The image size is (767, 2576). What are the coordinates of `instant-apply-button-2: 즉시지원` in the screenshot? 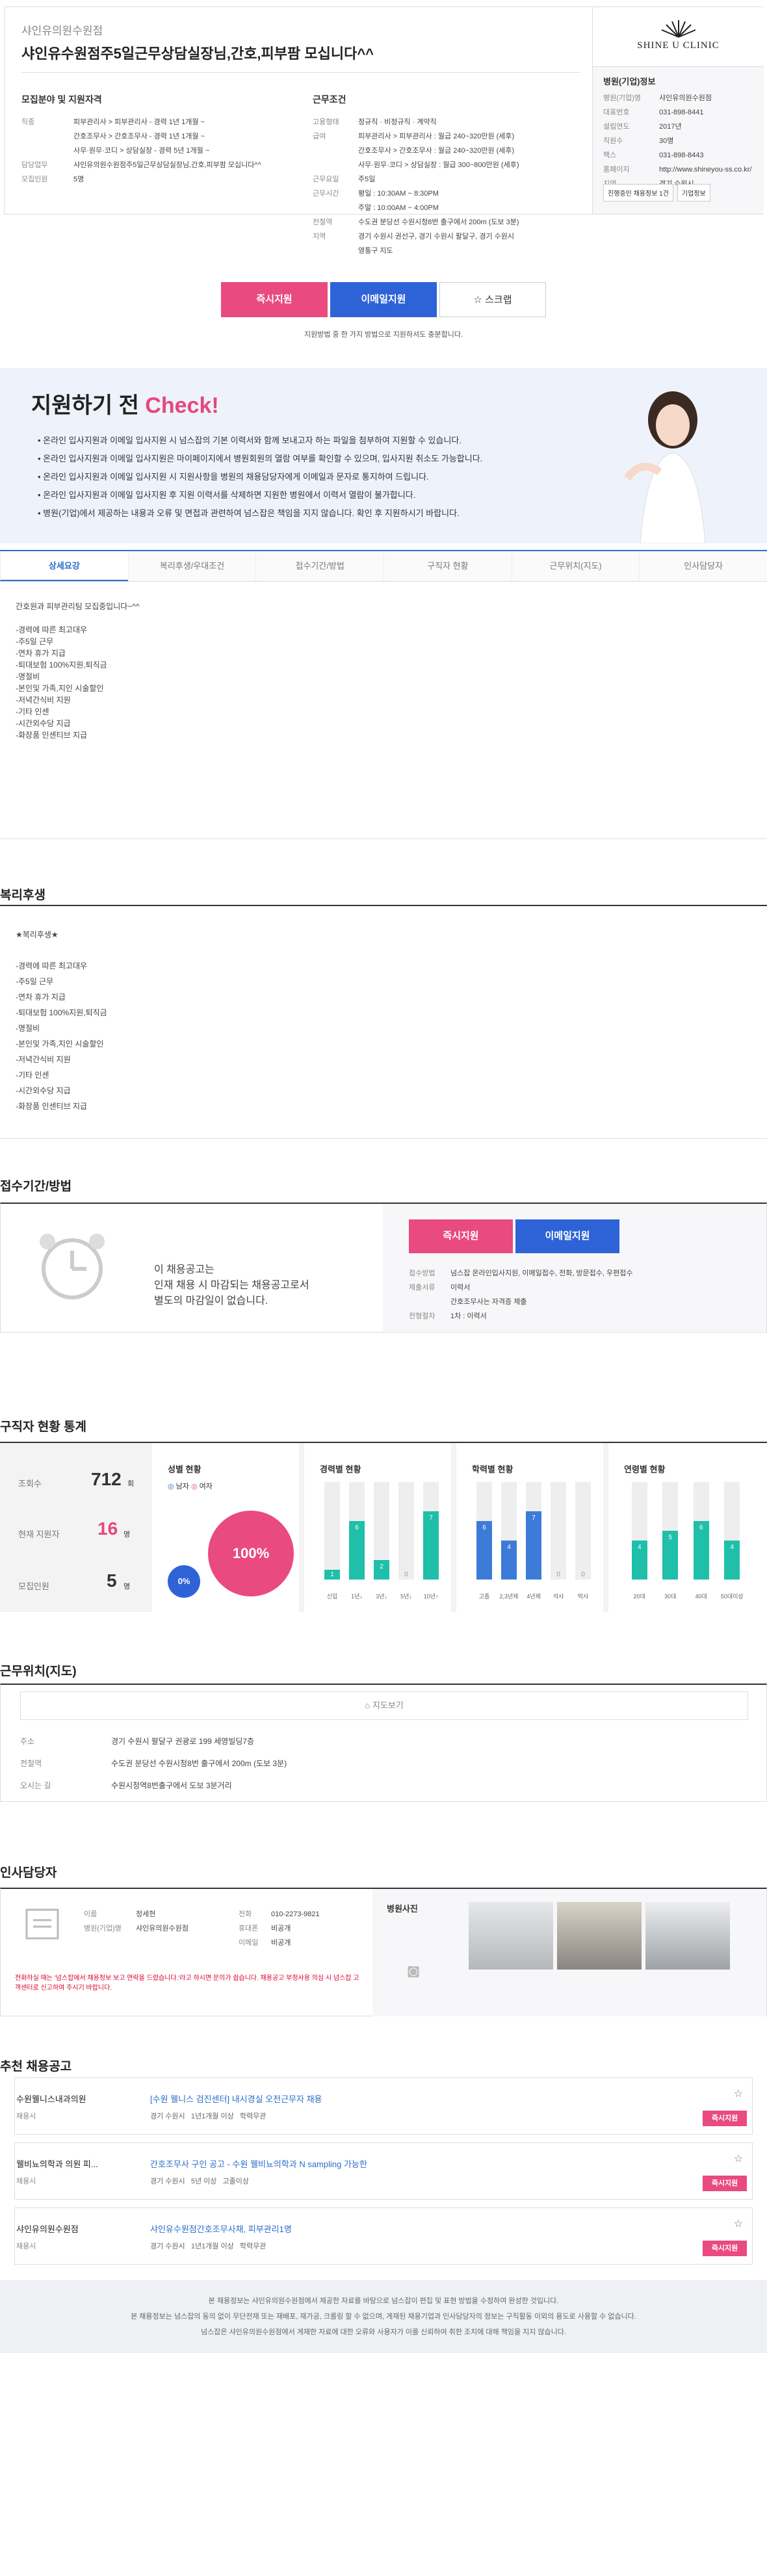 It's located at (461, 1236).